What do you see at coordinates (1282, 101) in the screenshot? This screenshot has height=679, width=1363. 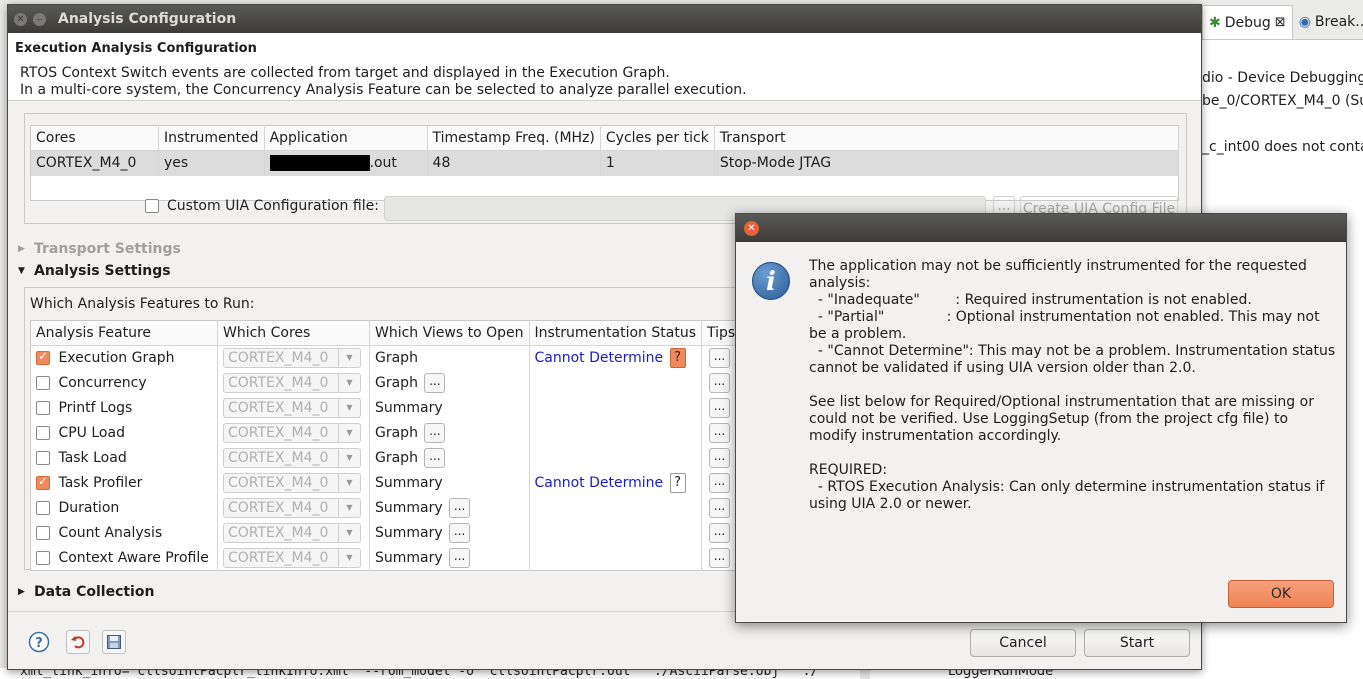 I see `debug-core-label: be_0/CORTEX_M4_0 (Su` at bounding box center [1282, 101].